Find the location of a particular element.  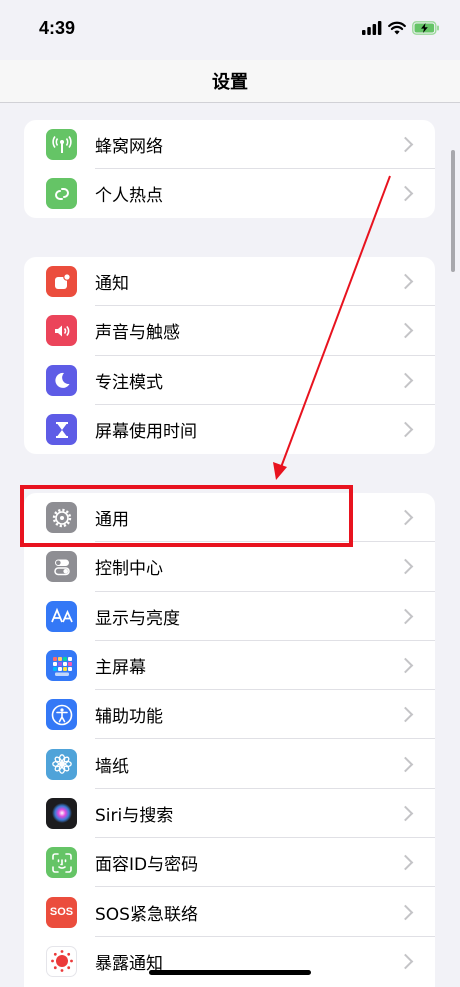

settings-row-label: 面容ID与密码 is located at coordinates (147, 865).